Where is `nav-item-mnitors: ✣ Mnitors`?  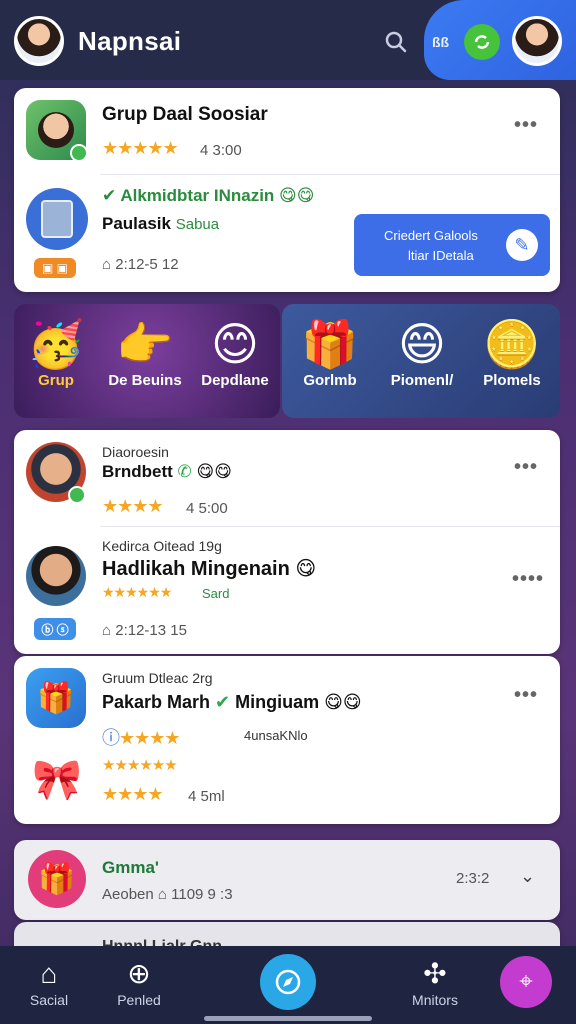 nav-item-mnitors: ✣ Mnitors is located at coordinates (435, 982).